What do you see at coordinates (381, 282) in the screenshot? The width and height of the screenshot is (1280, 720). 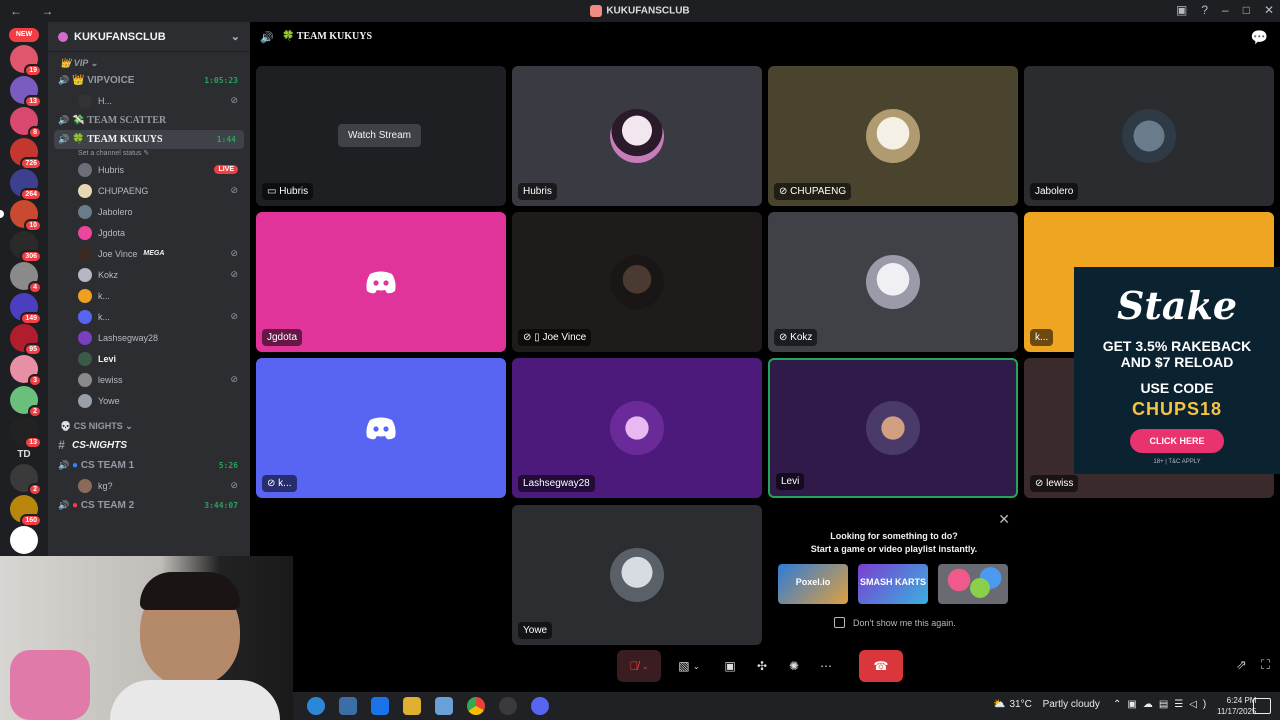 I see `user-tile-jgdota: Jgdota` at bounding box center [381, 282].